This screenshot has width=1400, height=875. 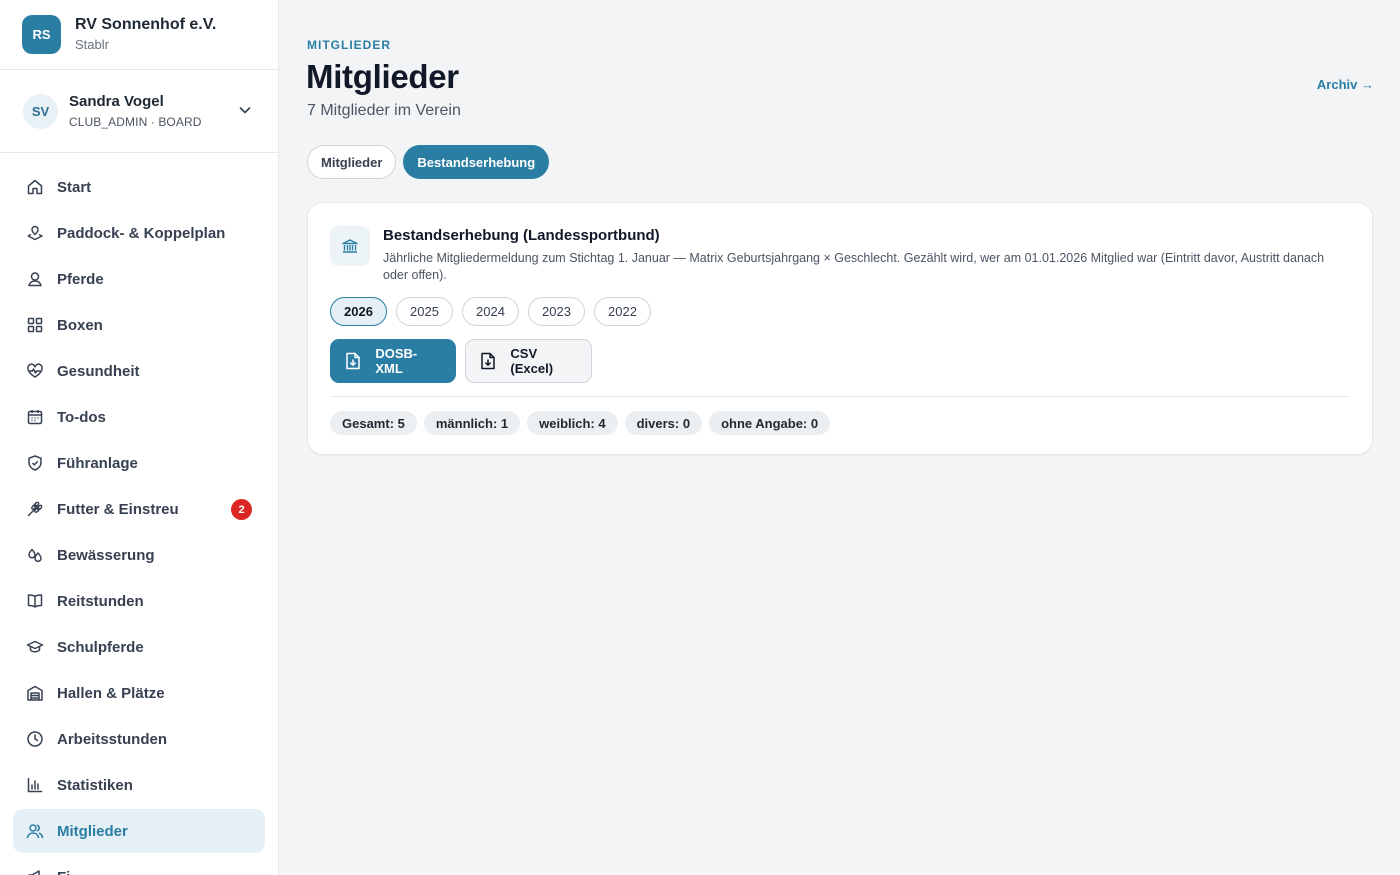 What do you see at coordinates (106, 555) in the screenshot?
I see `sidebar-item-label: Bewässerung` at bounding box center [106, 555].